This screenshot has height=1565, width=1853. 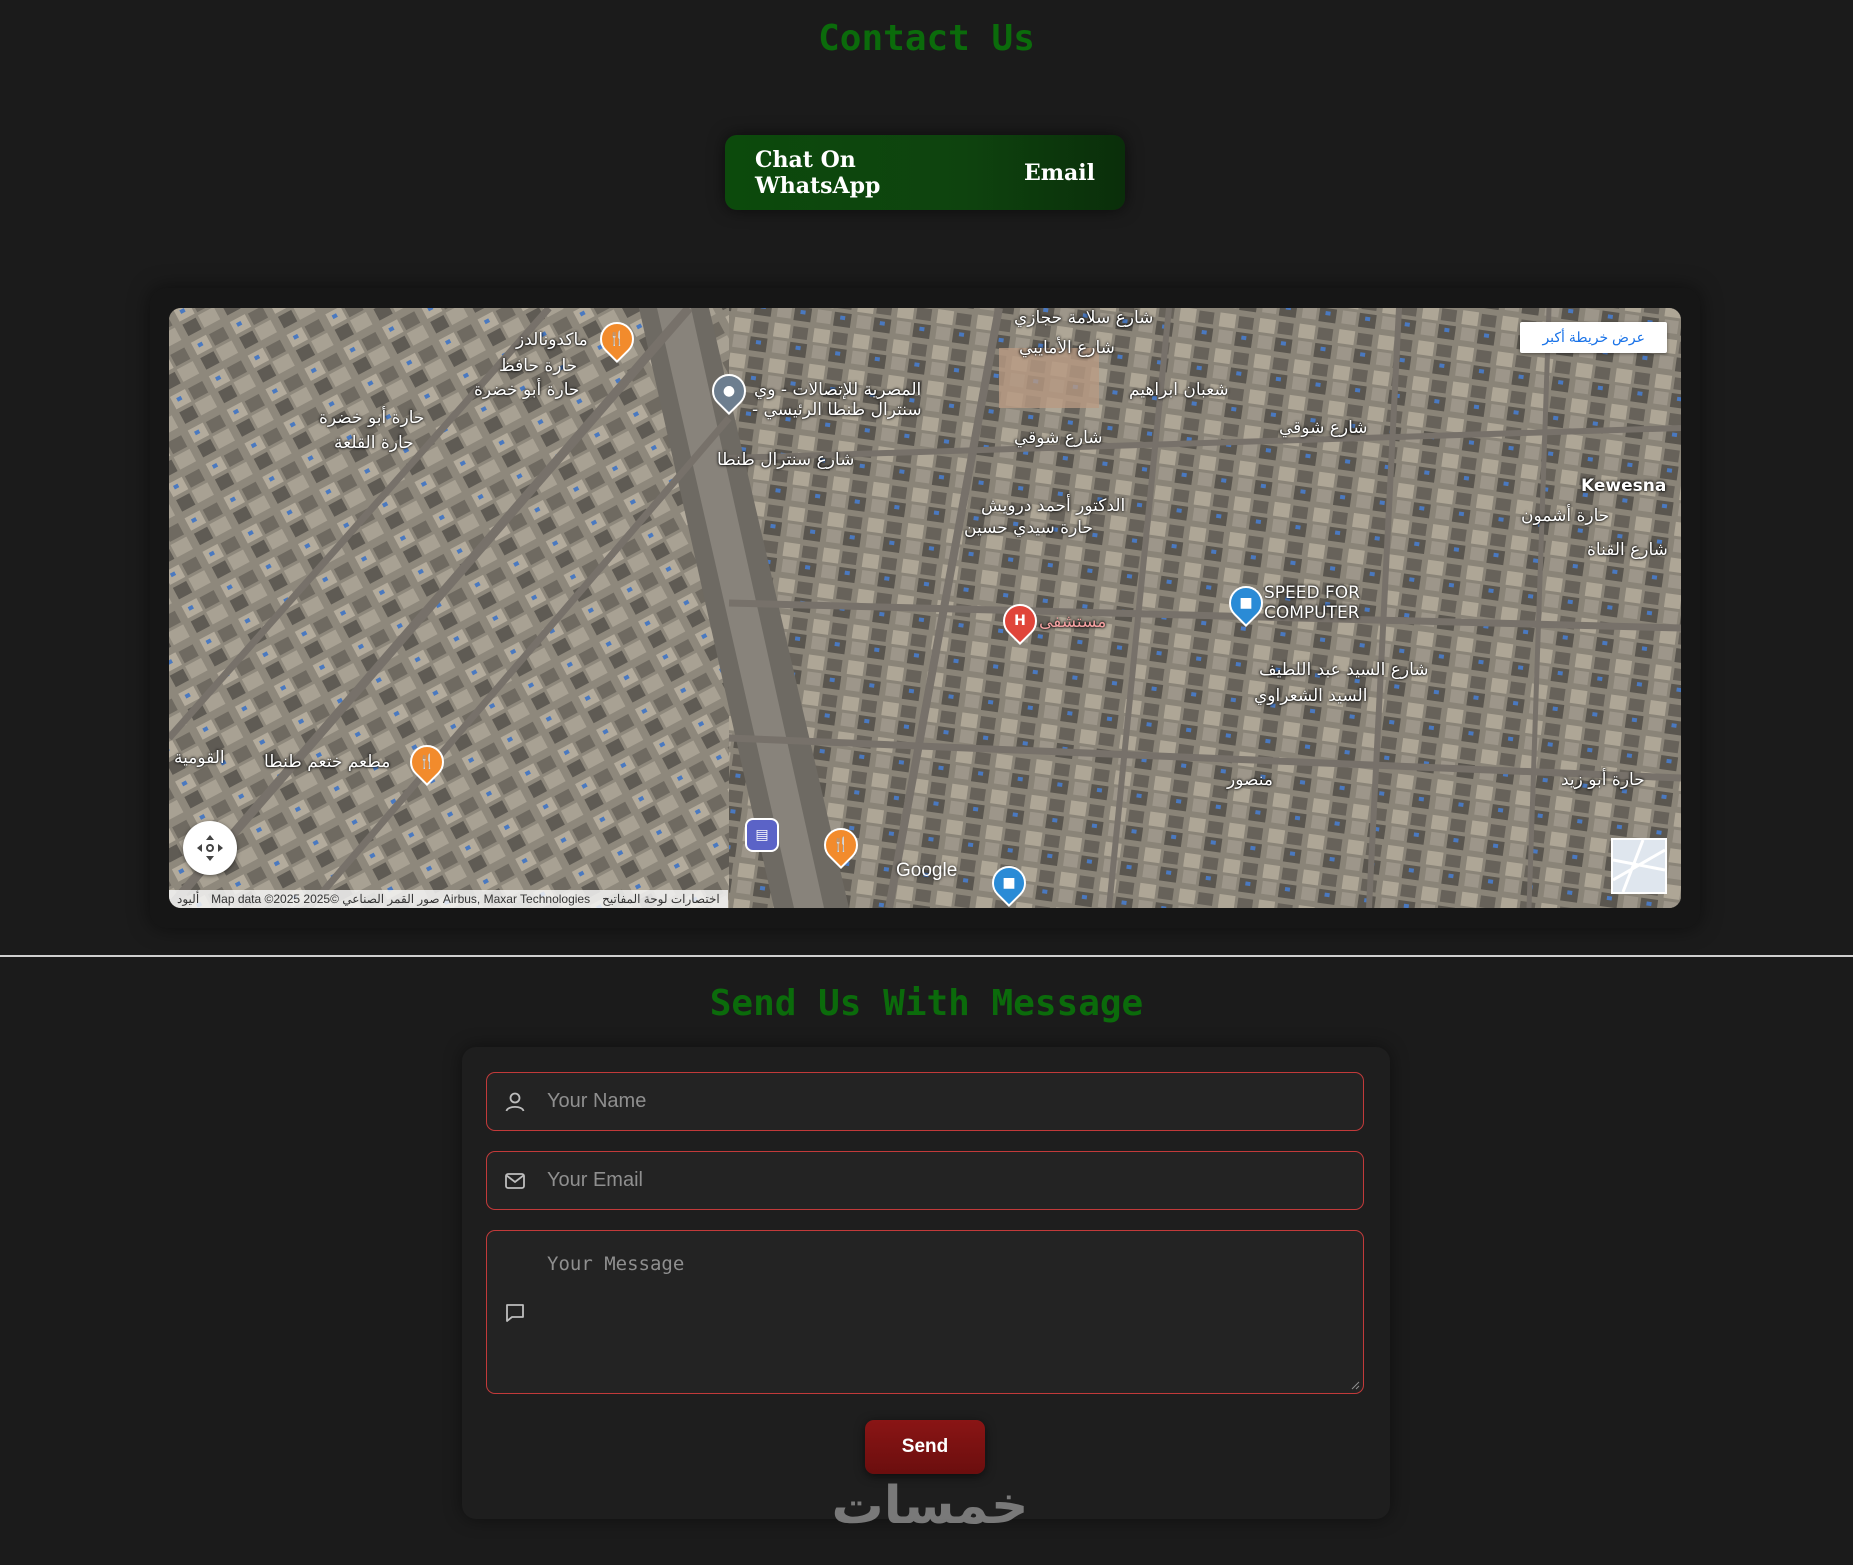 What do you see at coordinates (1323, 428) in the screenshot?
I see `map-label-shawqi-2: شارع شوقي` at bounding box center [1323, 428].